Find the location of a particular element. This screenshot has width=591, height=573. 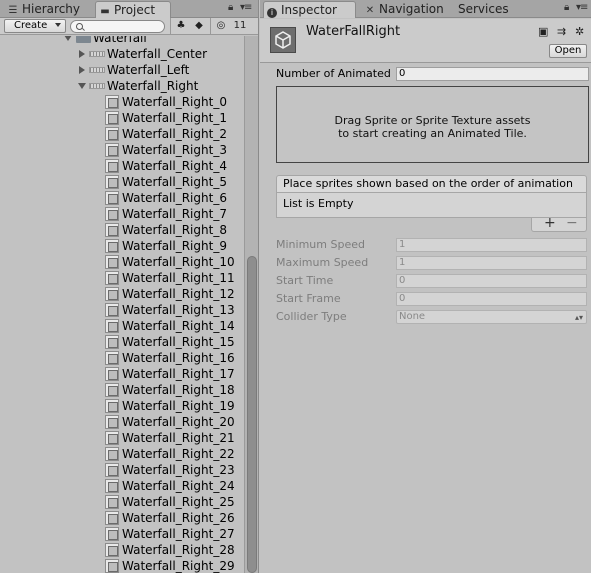

chevron-down-icon is located at coordinates (58, 25).